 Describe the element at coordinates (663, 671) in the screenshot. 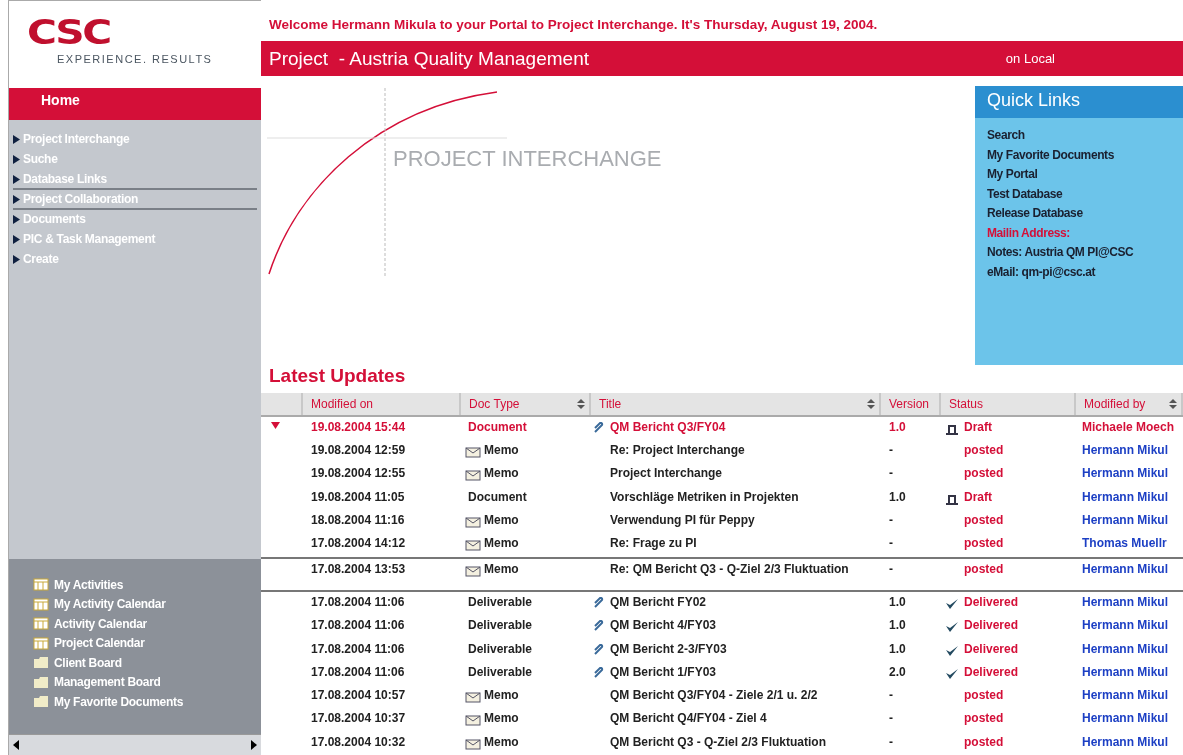

I see `document-link: QM Bericht 1/FY03` at that location.